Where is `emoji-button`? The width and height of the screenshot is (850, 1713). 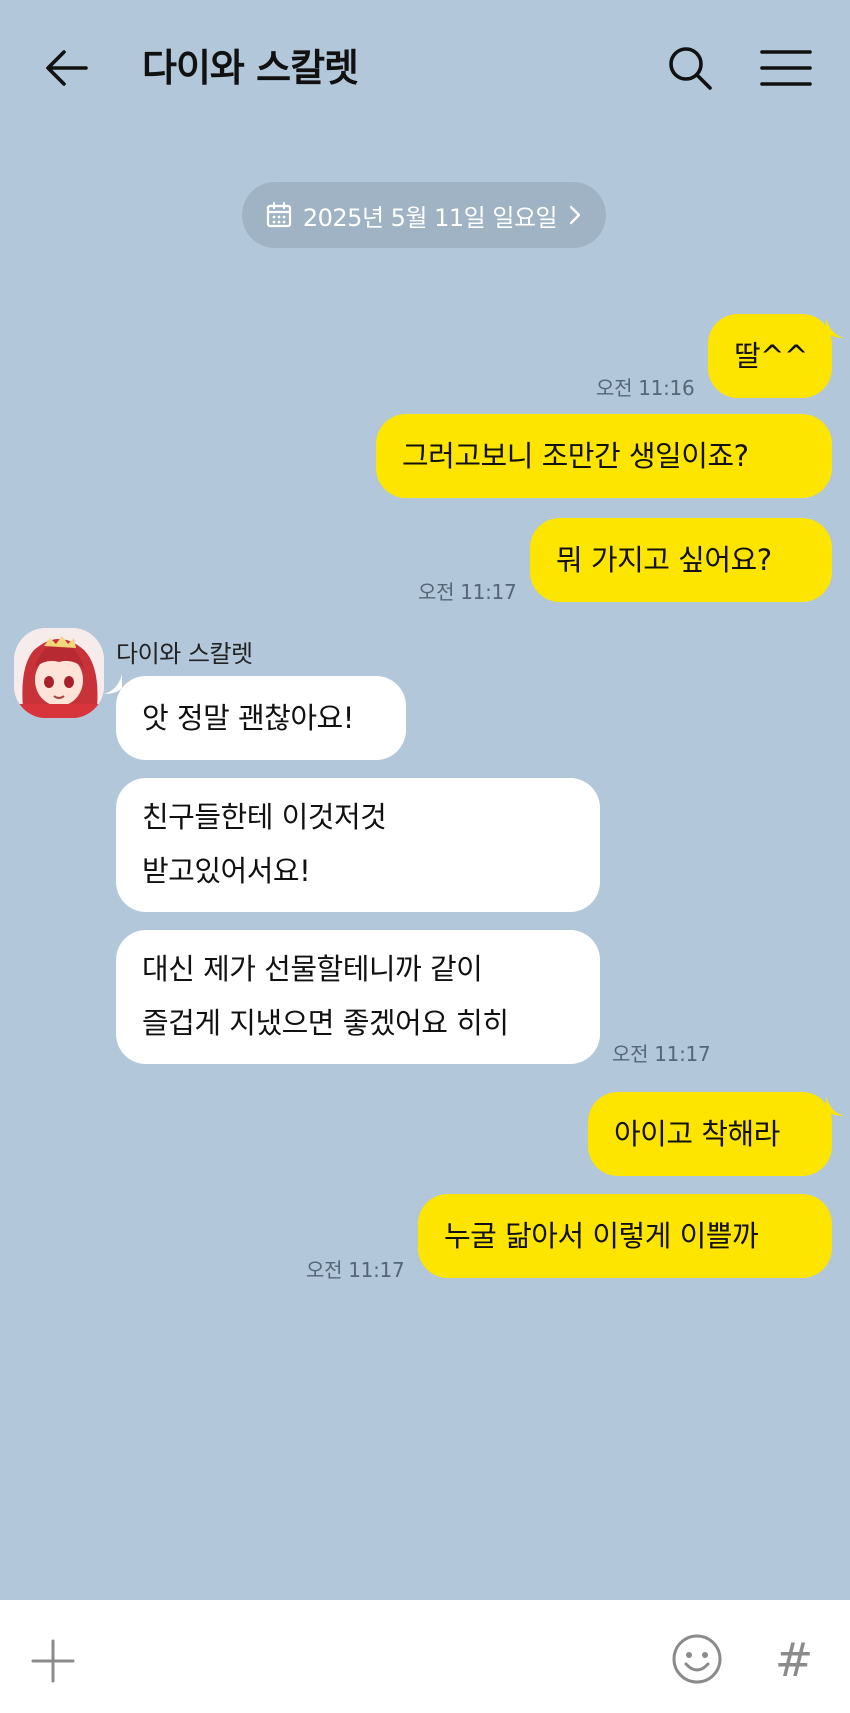 emoji-button is located at coordinates (697, 1659).